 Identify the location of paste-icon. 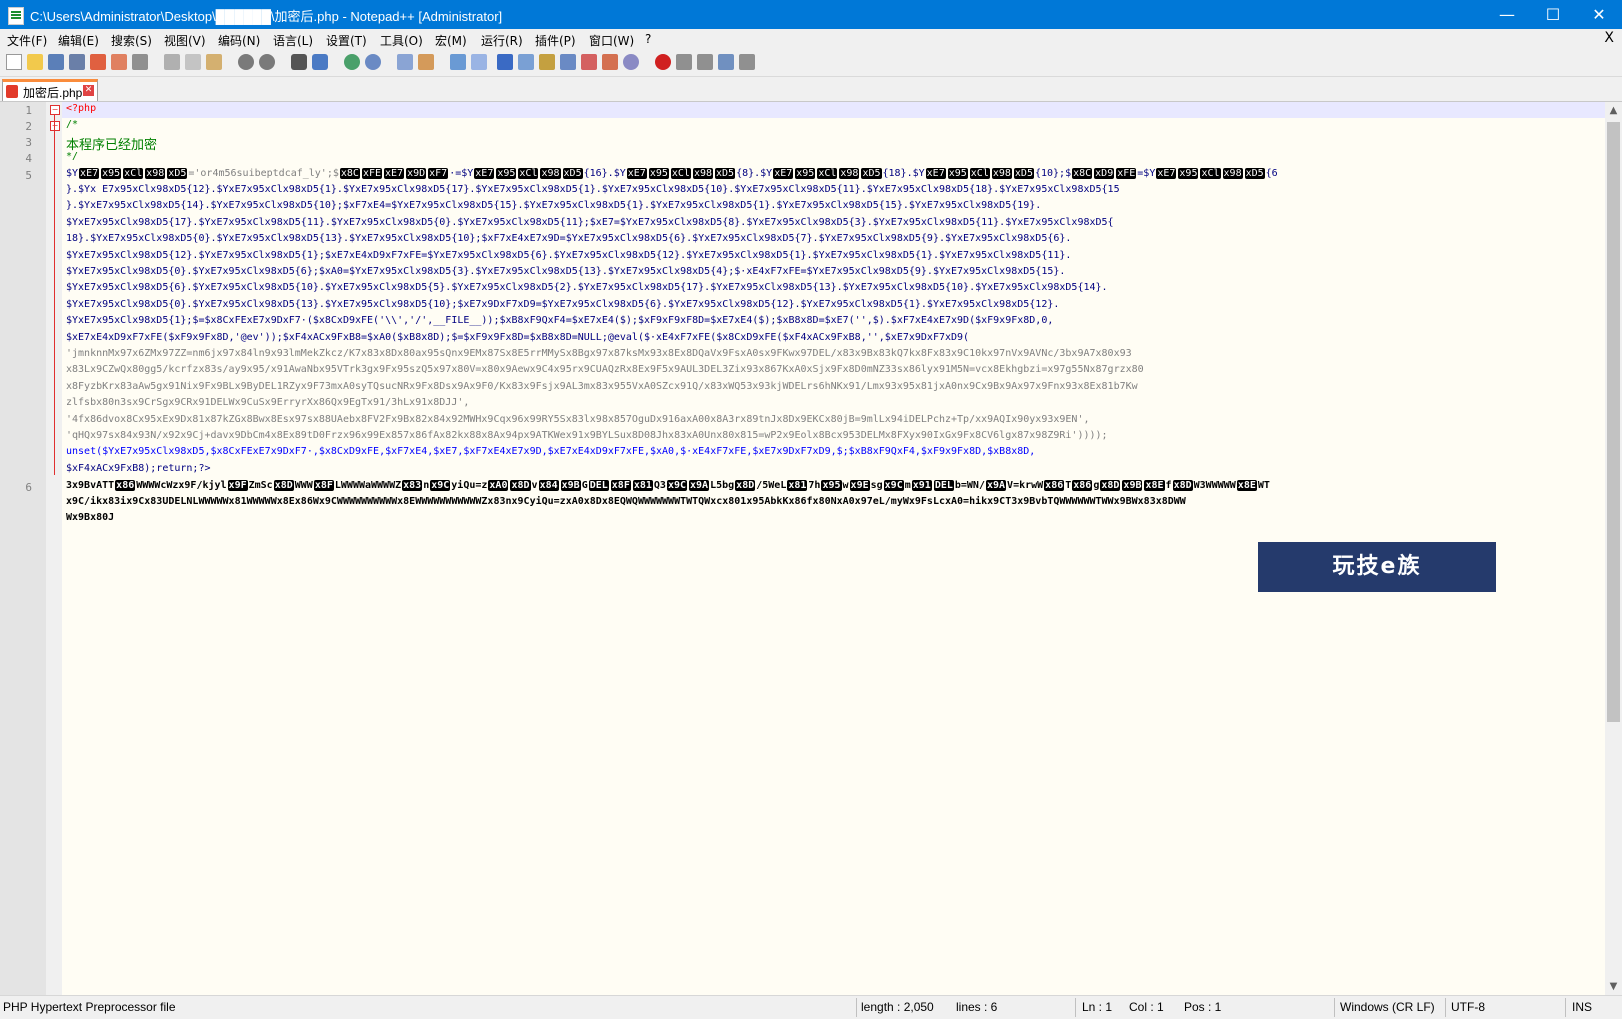
(214, 62).